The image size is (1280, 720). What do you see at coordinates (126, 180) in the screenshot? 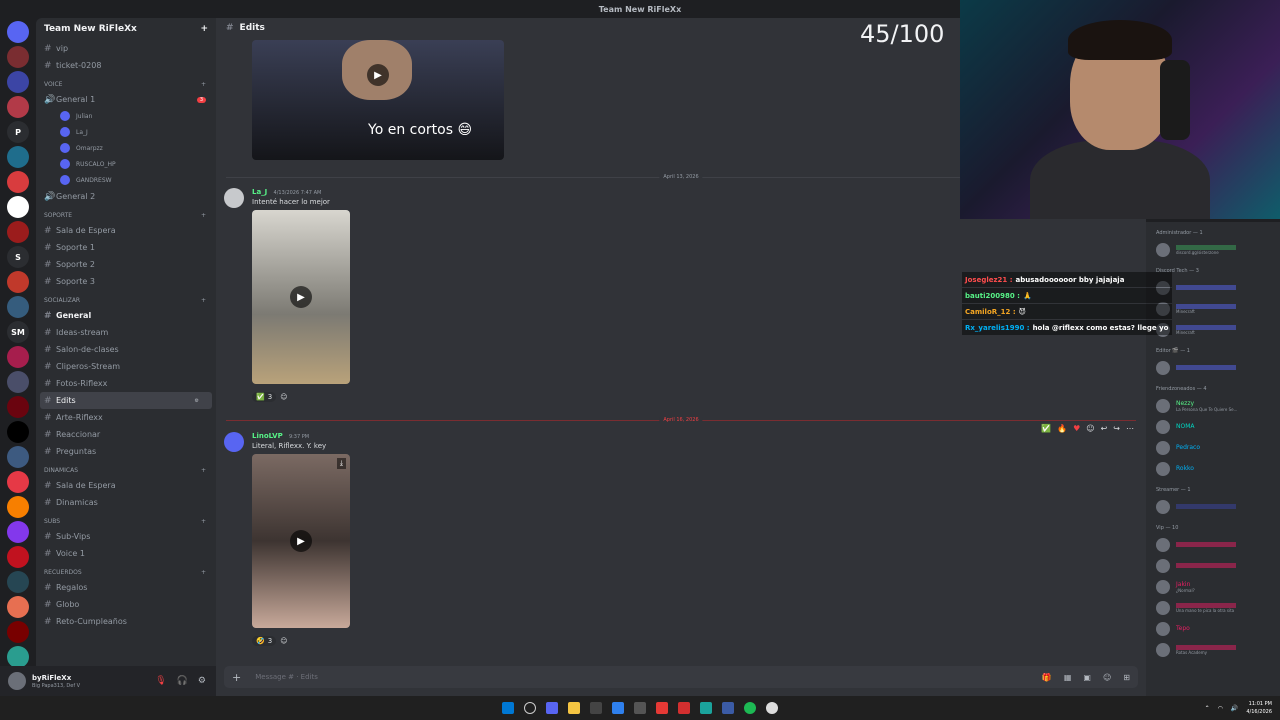
I see `voice-user: GANDRESW` at bounding box center [126, 180].